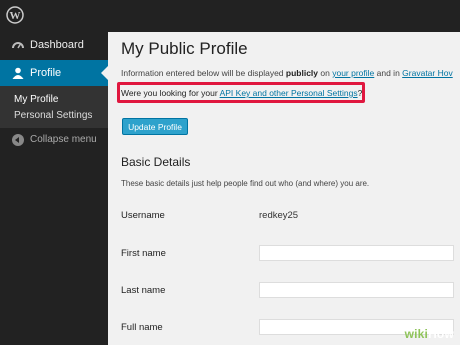 The width and height of the screenshot is (460, 345). What do you see at coordinates (156, 162) in the screenshot?
I see `section-title: Basic Details` at bounding box center [156, 162].